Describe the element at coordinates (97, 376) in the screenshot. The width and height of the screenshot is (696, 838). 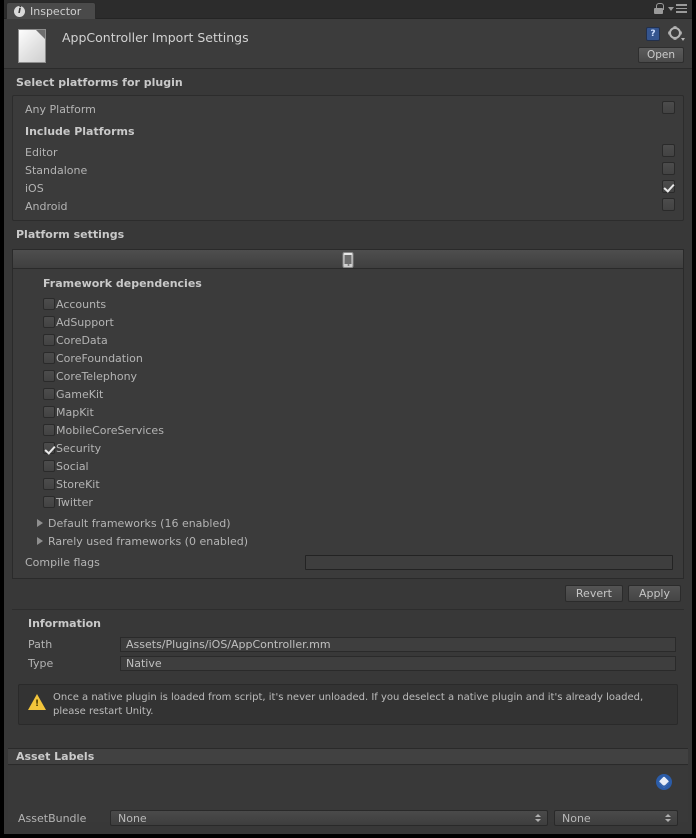
I see `framework-coretelephony-label: CoreTelephony` at that location.